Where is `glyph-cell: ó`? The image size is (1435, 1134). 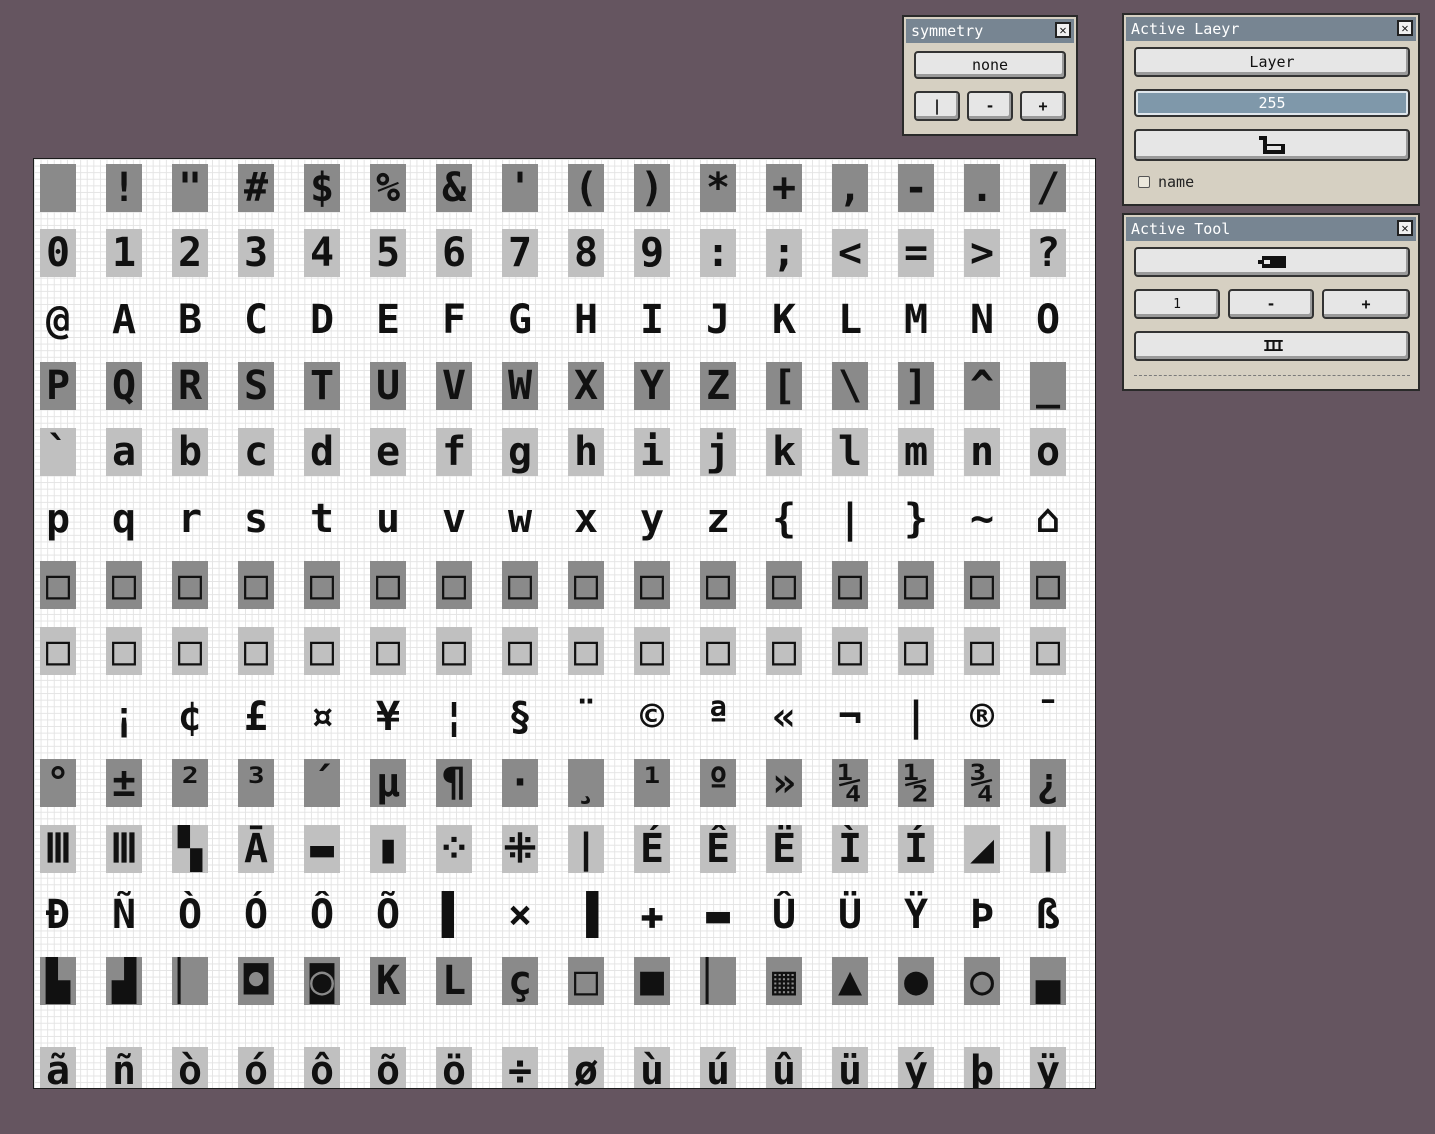
glyph-cell: ó is located at coordinates (256, 1067).